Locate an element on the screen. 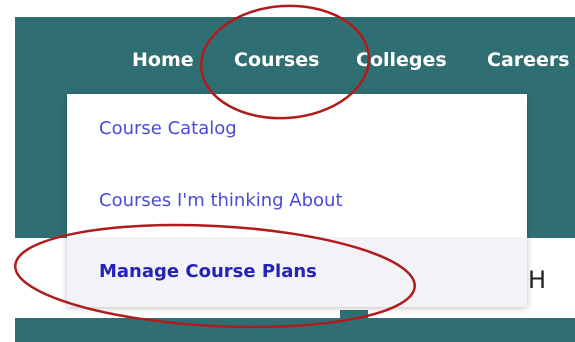 The image size is (575, 342). nav-colleges: Colleges is located at coordinates (401, 60).